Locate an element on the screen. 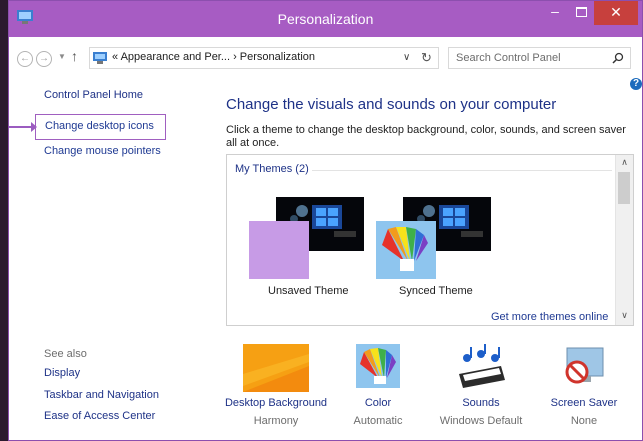 This screenshot has height=441, width=643. annotation-arrow is located at coordinates (23, 127).